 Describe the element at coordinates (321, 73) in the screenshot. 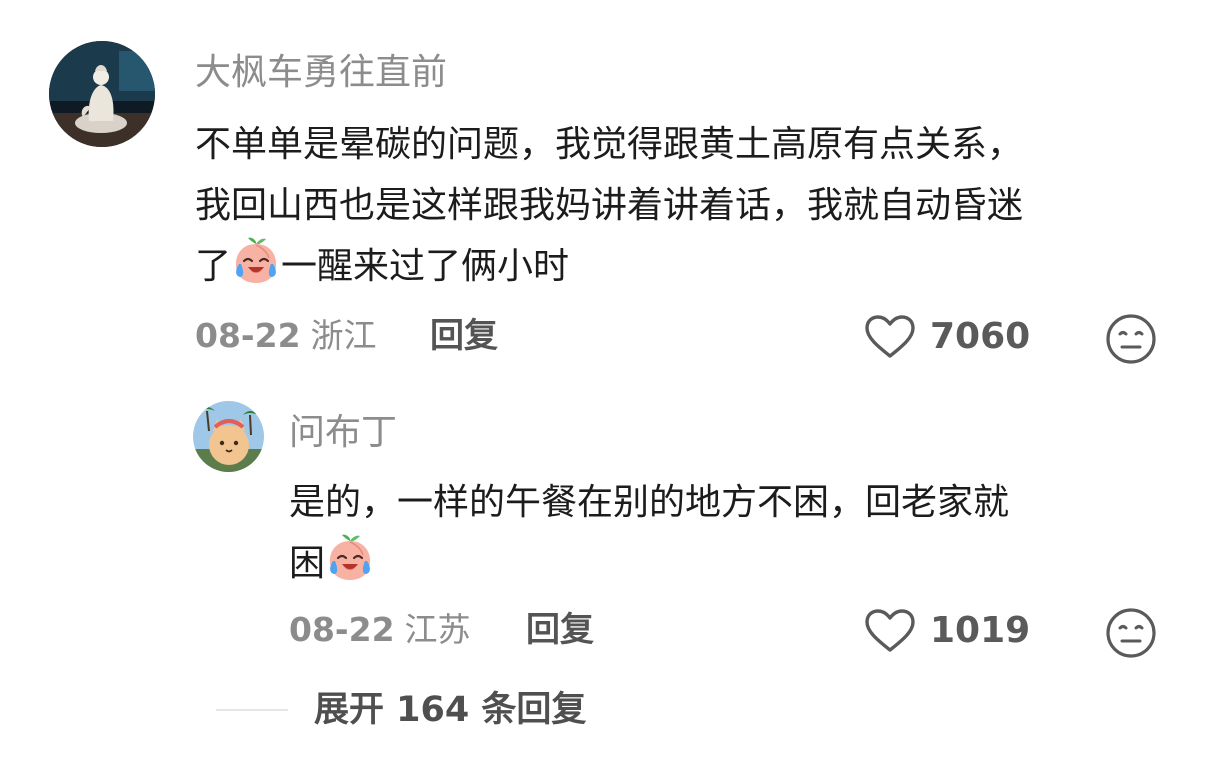

I see `username: 大枫车勇往直前` at that location.